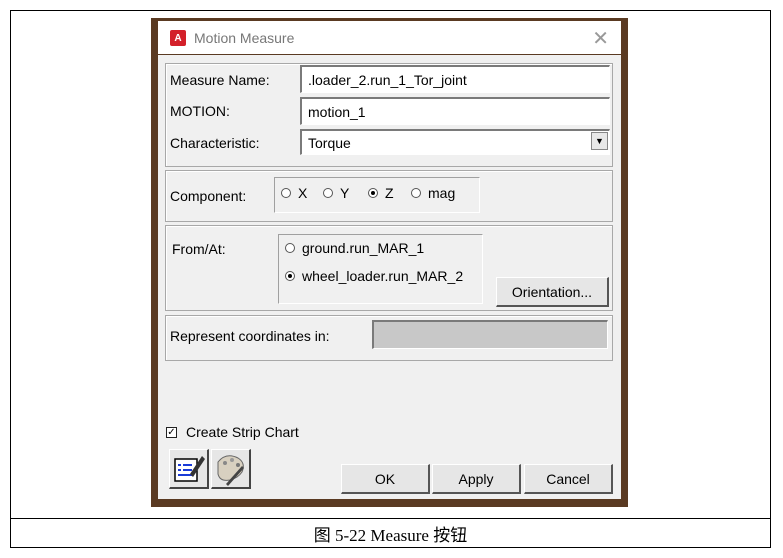 The width and height of the screenshot is (783, 558). I want to click on component-option-mag: mag, so click(442, 193).